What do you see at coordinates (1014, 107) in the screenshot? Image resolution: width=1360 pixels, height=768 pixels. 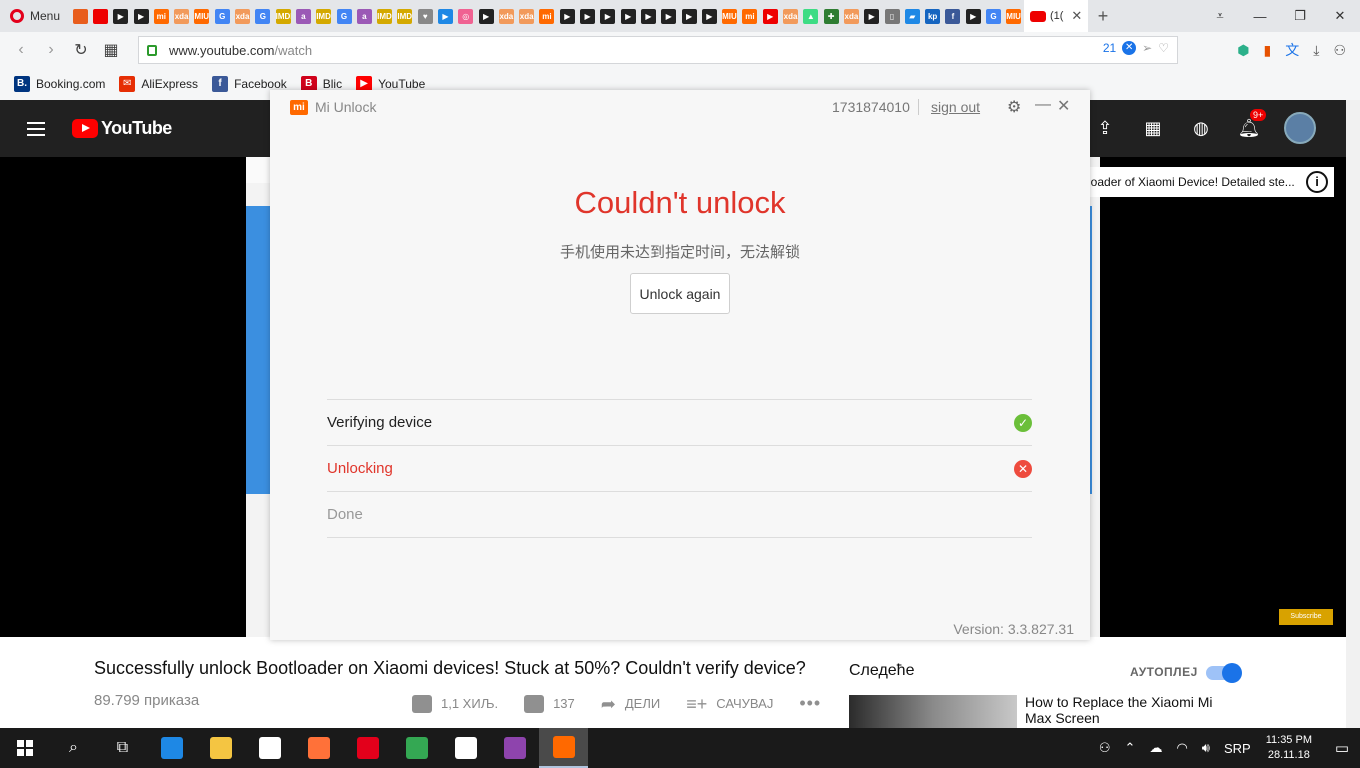 I see `gear-icon: ⚙` at bounding box center [1014, 107].